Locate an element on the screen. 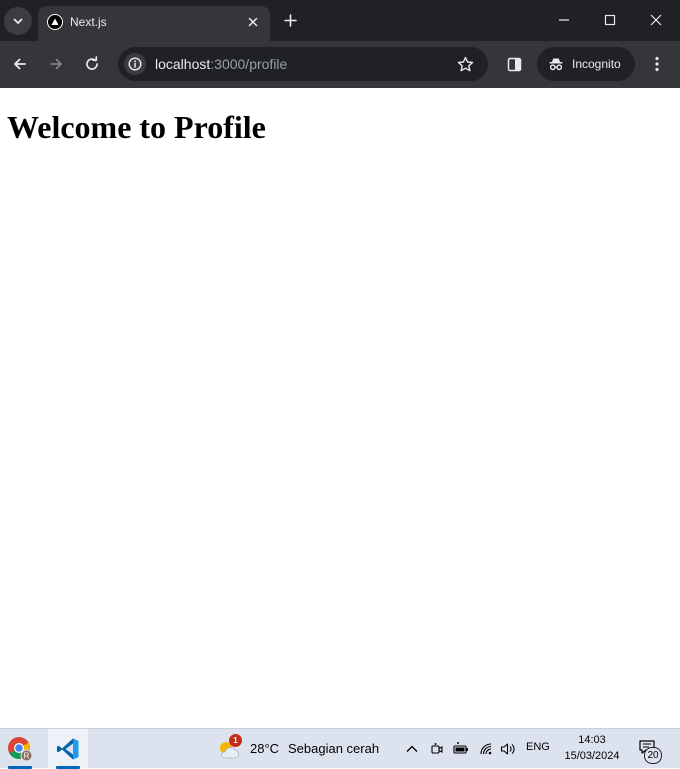 The height and width of the screenshot is (769, 680). weather-temperature: 28°C is located at coordinates (265, 748).